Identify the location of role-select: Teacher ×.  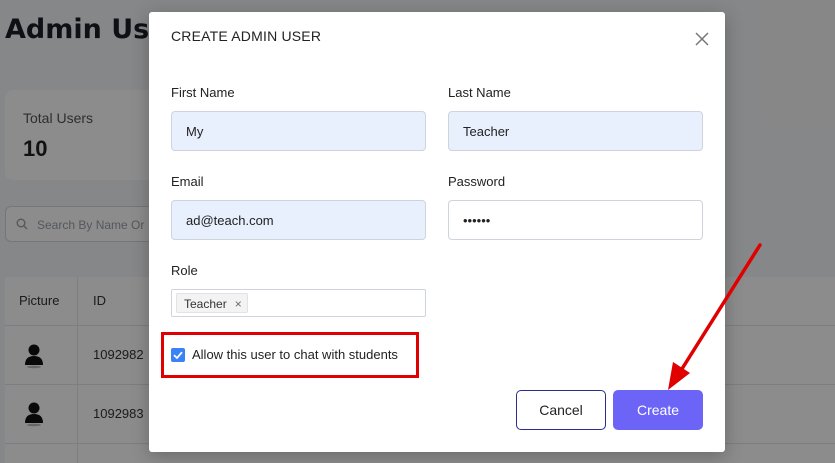
(298, 303).